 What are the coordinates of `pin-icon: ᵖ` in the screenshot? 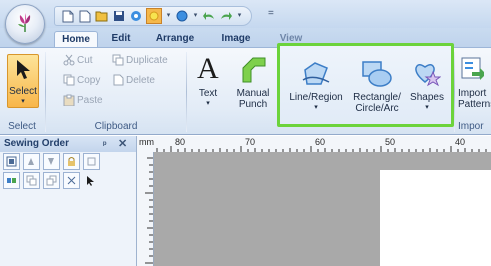 It's located at (105, 144).